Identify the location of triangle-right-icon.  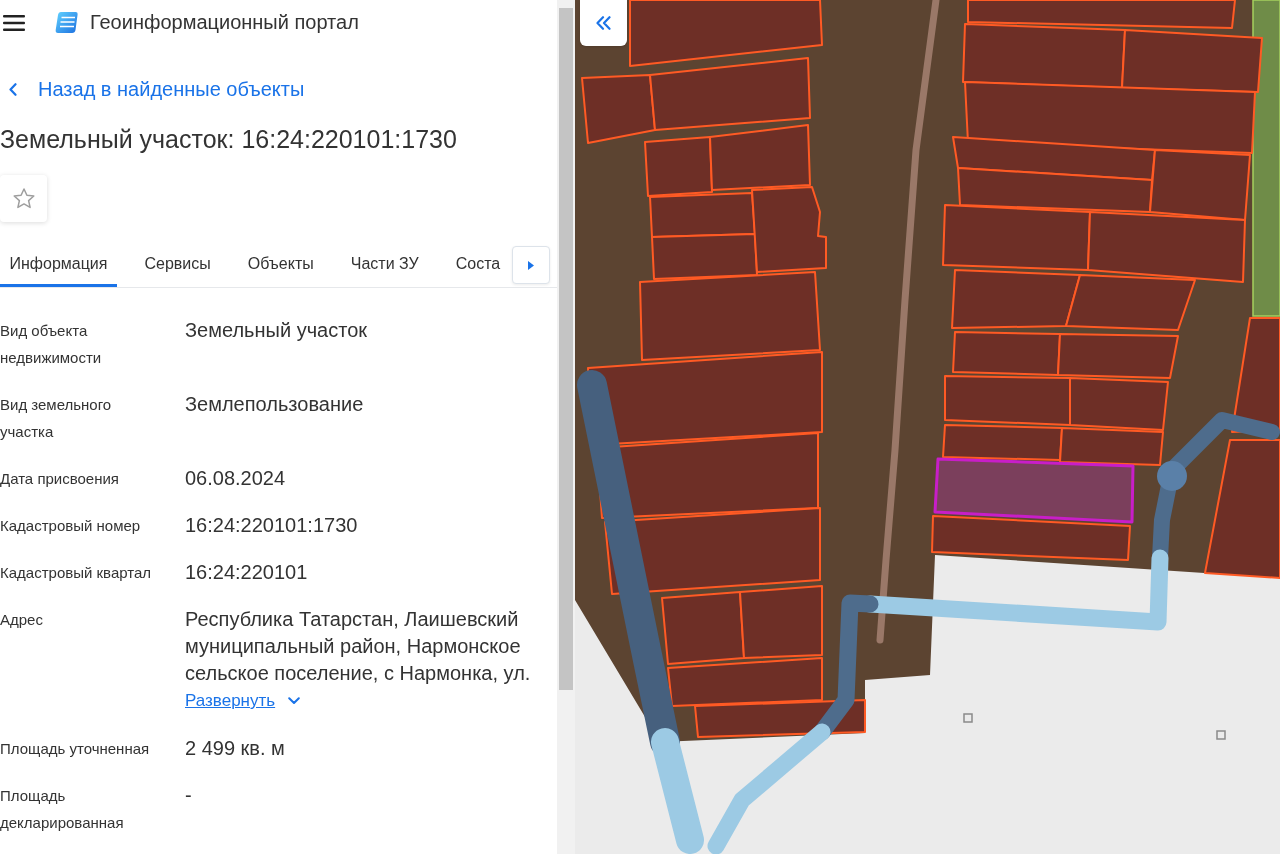
(531, 265).